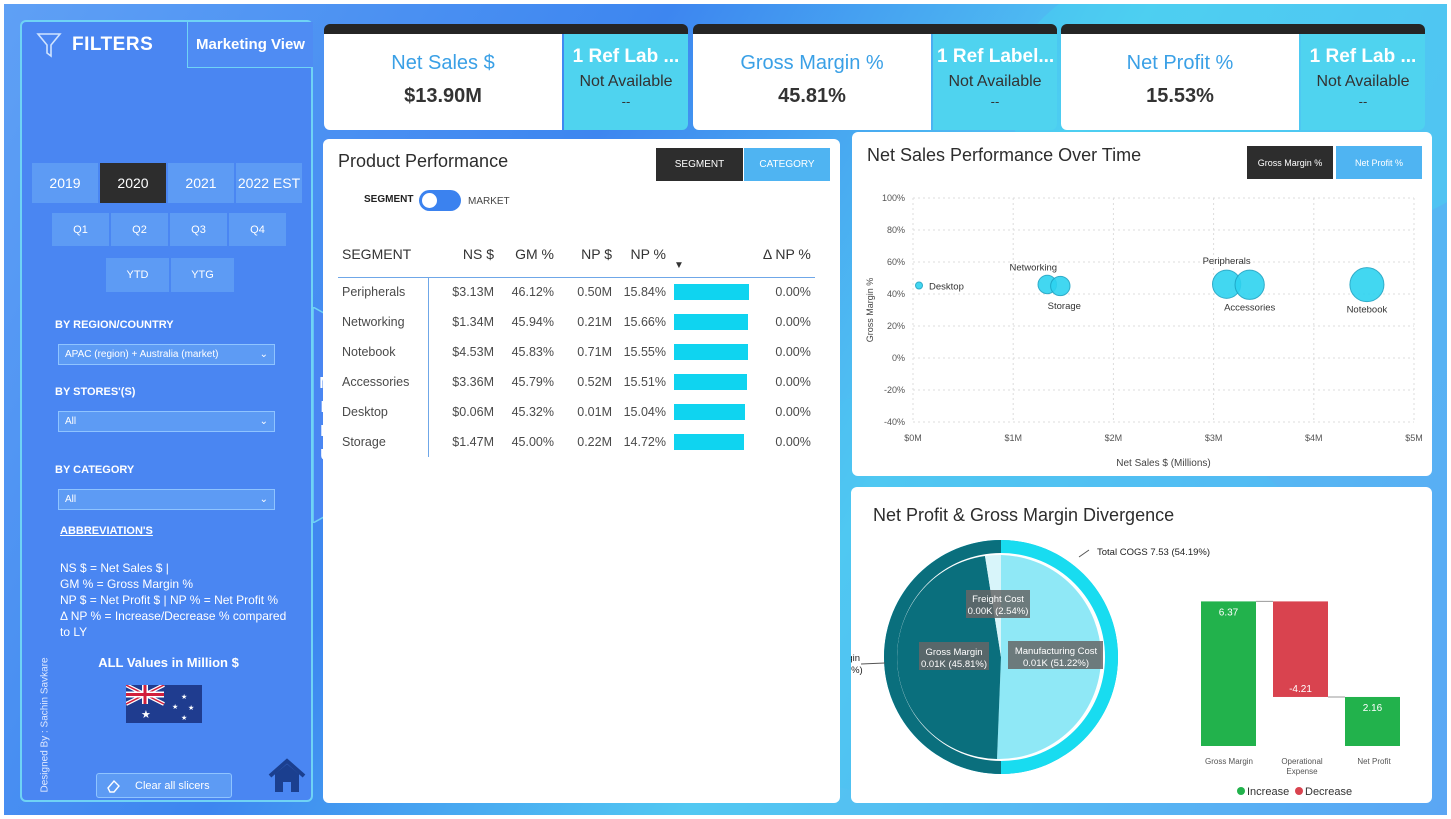  I want to click on x-axis-label: Net Sales $ (Millions), so click(1163, 463).